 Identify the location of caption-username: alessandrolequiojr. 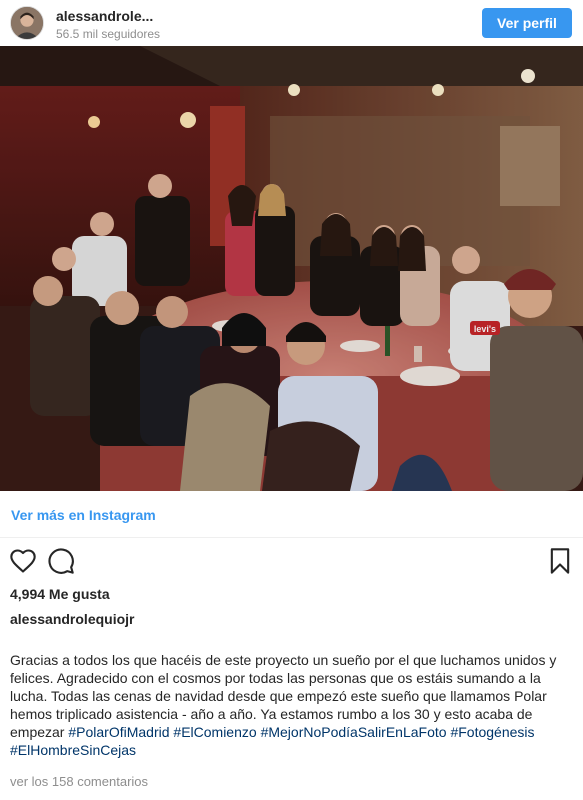
(72, 619).